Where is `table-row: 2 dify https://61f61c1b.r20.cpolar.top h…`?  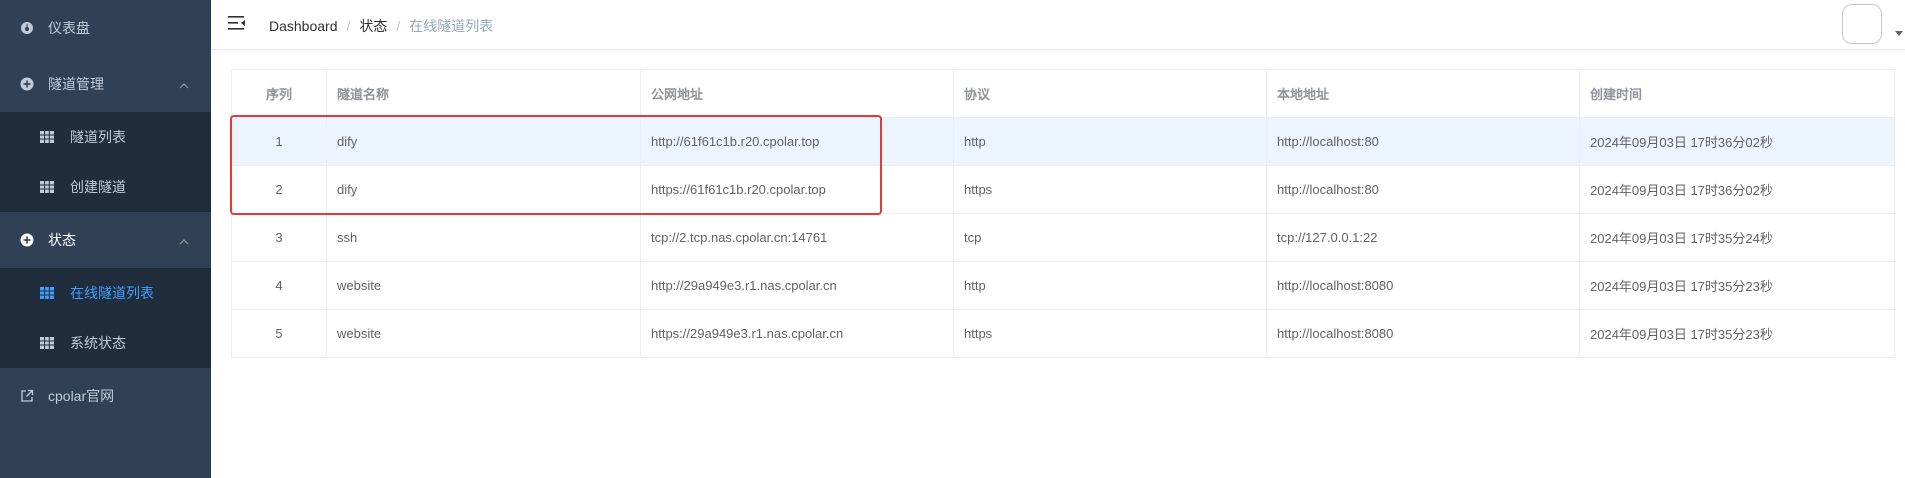 table-row: 2 dify https://61f61c1b.r20.cpolar.top h… is located at coordinates (1063, 190).